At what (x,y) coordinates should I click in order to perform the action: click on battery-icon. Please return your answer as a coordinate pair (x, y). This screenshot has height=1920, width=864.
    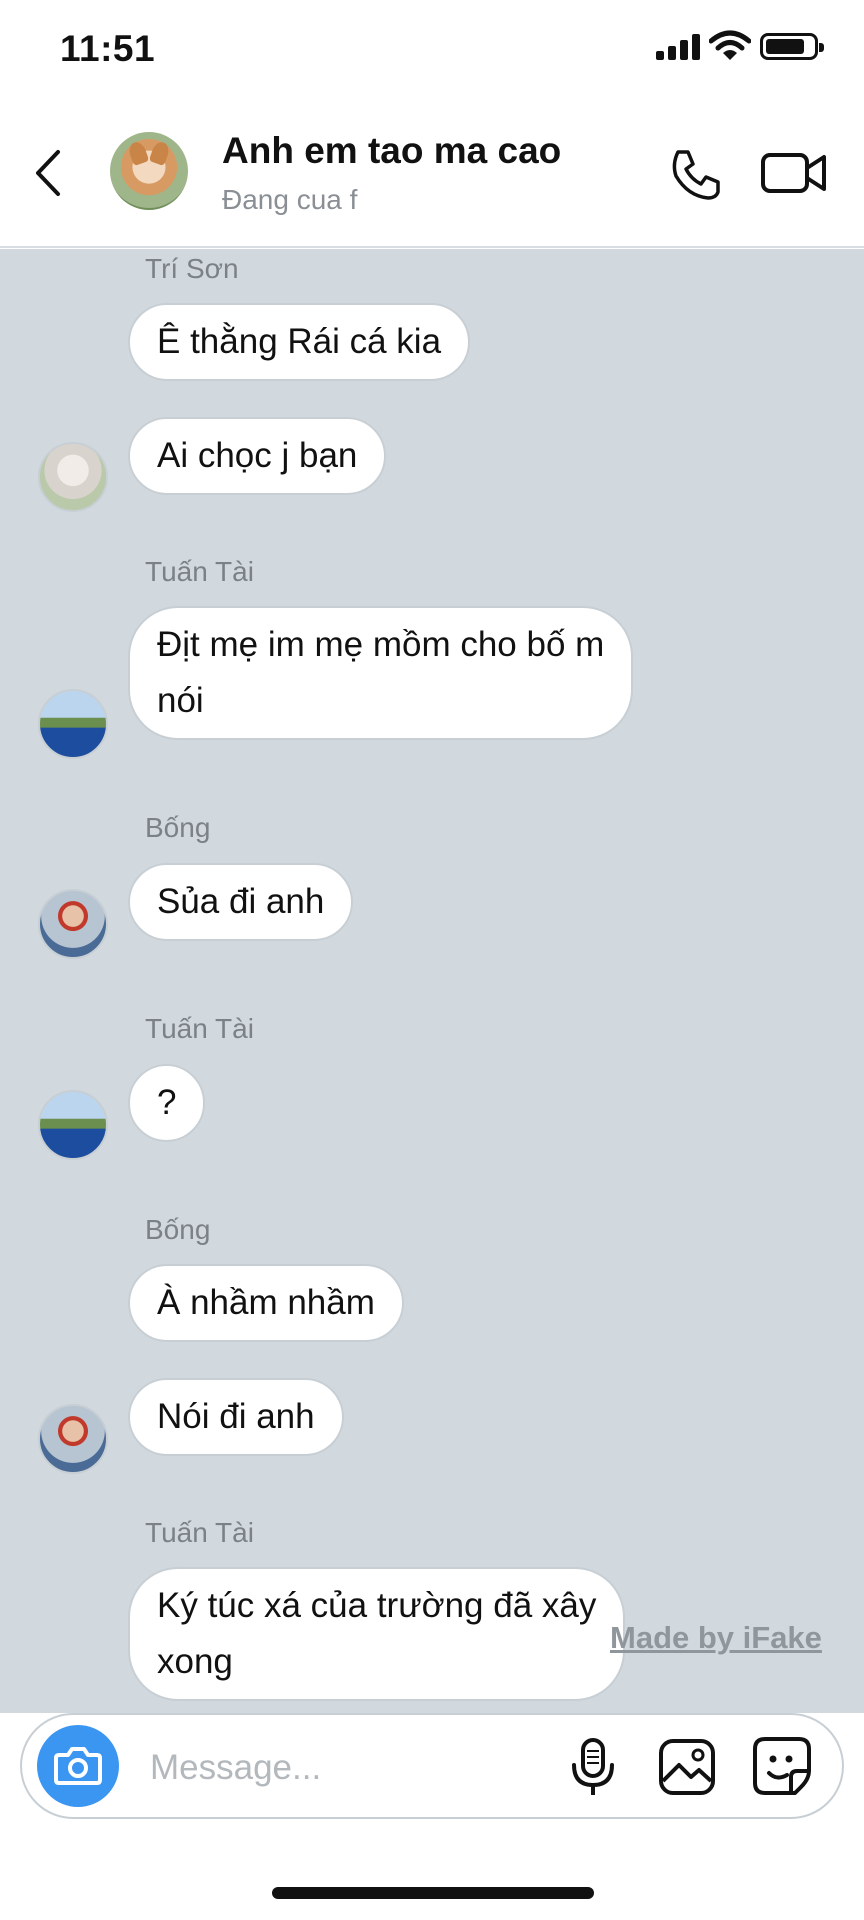
    Looking at the image, I should click on (792, 46).